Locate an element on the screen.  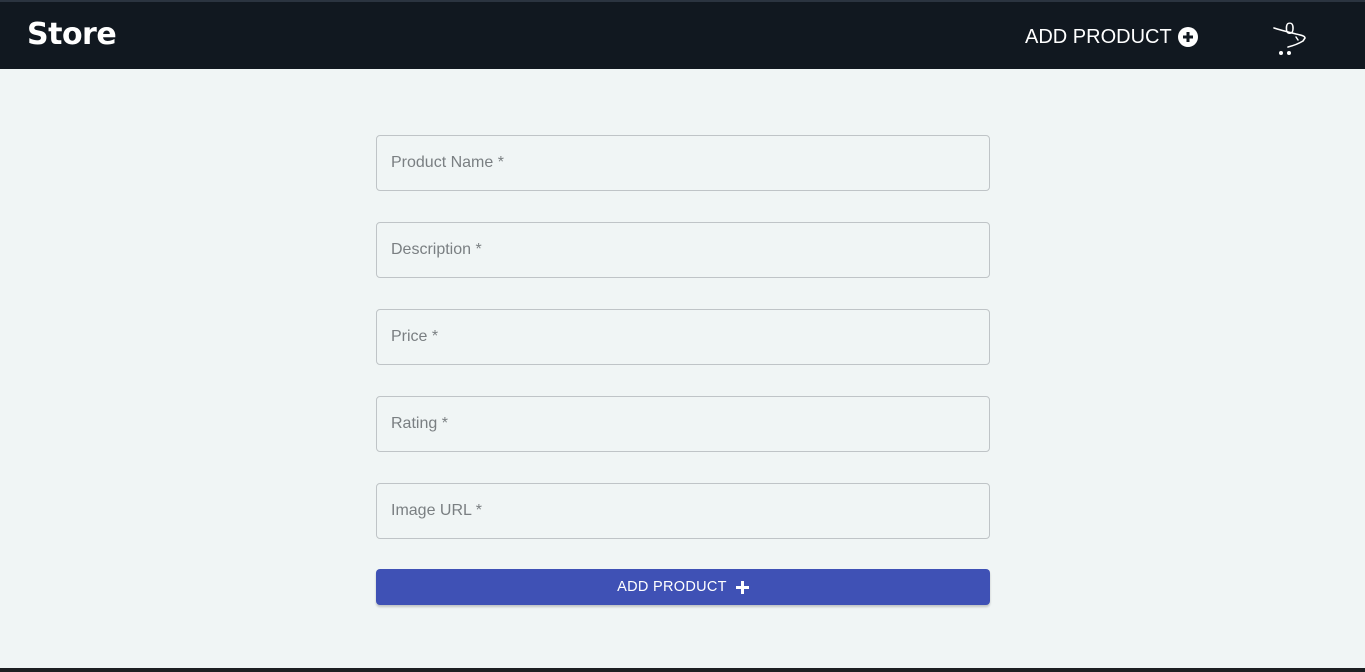
rating-field: Rating * is located at coordinates (683, 424).